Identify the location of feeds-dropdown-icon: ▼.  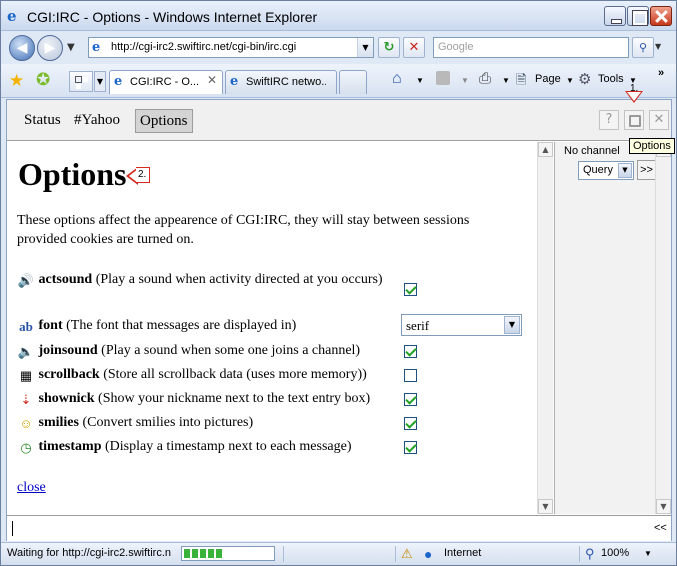
(465, 80).